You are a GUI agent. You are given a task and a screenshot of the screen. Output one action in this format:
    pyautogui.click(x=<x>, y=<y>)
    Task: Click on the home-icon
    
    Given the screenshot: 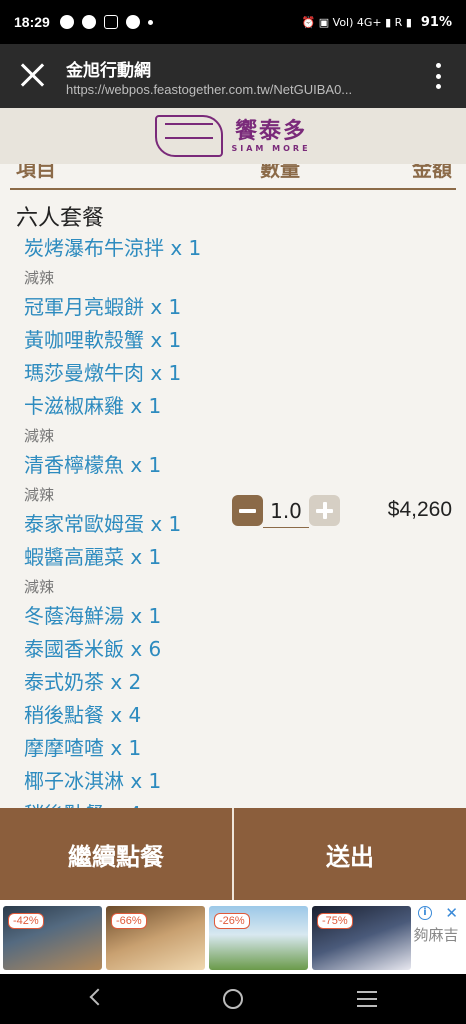 What is the action you would take?
    pyautogui.click(x=233, y=999)
    